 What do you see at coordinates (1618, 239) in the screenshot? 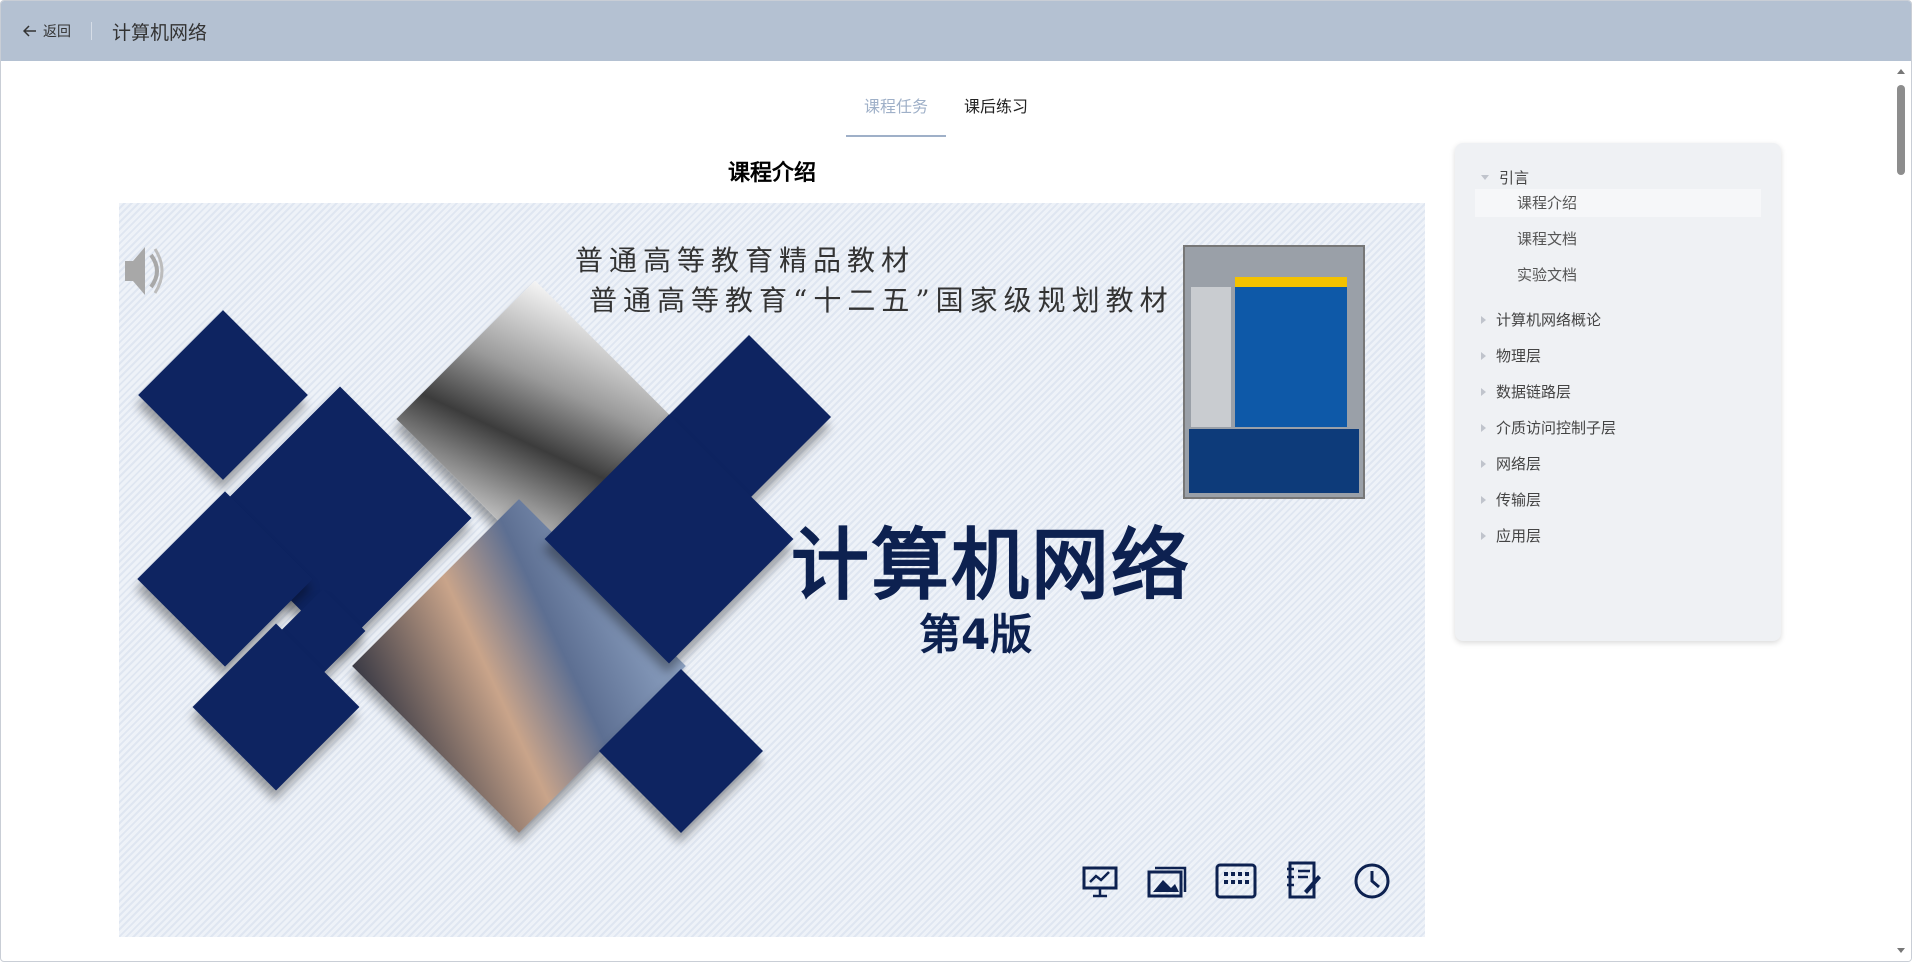
I see `outline-item-course-docs: 课程文档` at bounding box center [1618, 239].